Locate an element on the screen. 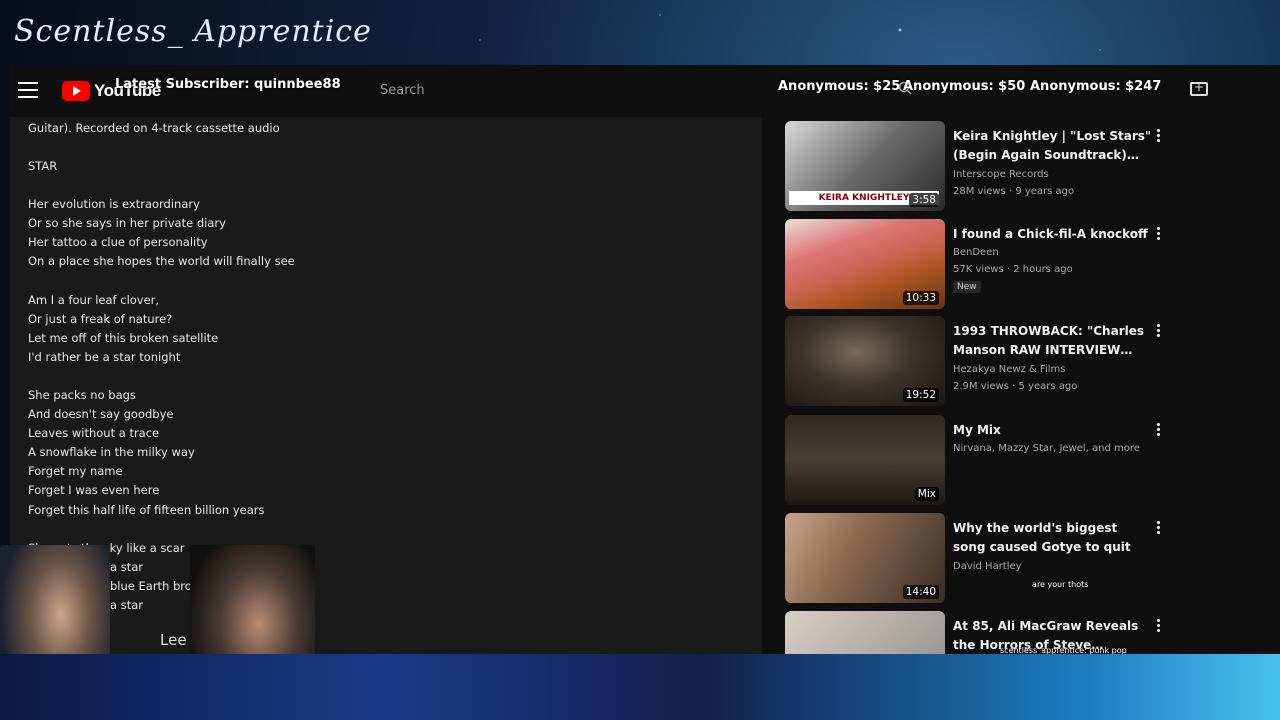 Image resolution: width=1280 pixels, height=720 pixels. video-title: I found a Chick-fil-A knockoff is located at coordinates (1053, 234).